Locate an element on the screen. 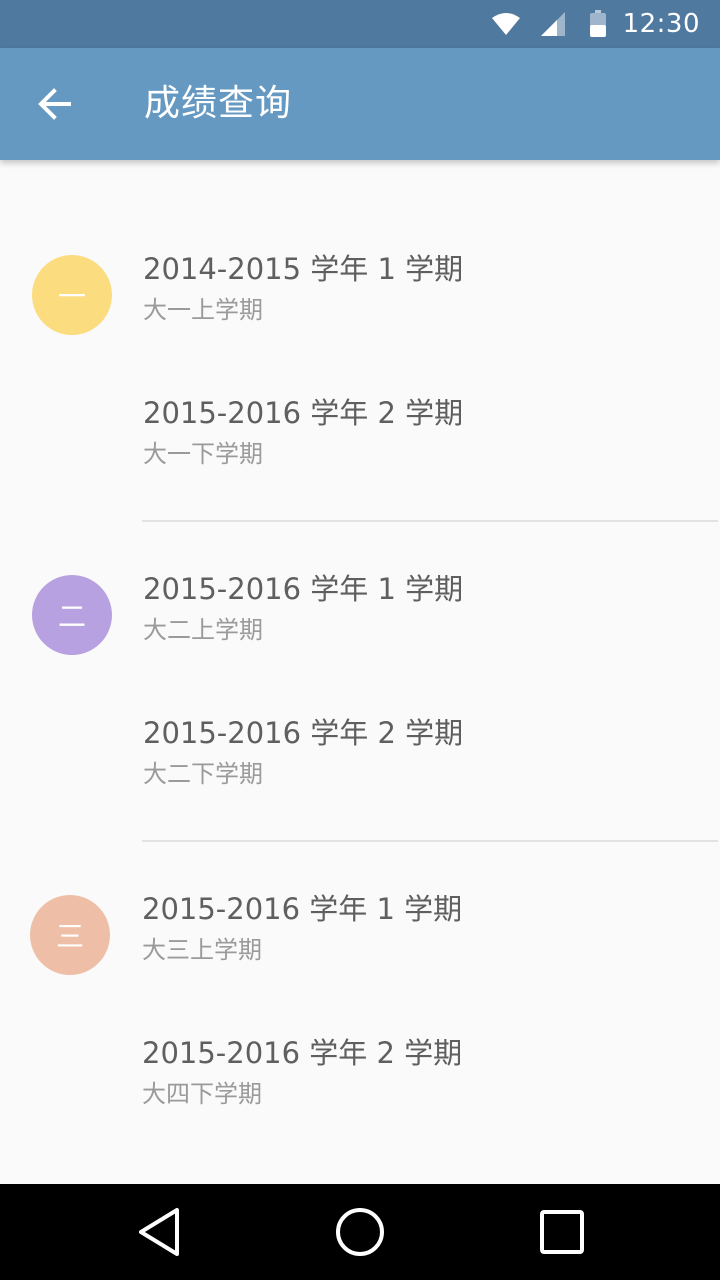 The height and width of the screenshot is (1280, 720). year-badge: 二 is located at coordinates (72, 615).